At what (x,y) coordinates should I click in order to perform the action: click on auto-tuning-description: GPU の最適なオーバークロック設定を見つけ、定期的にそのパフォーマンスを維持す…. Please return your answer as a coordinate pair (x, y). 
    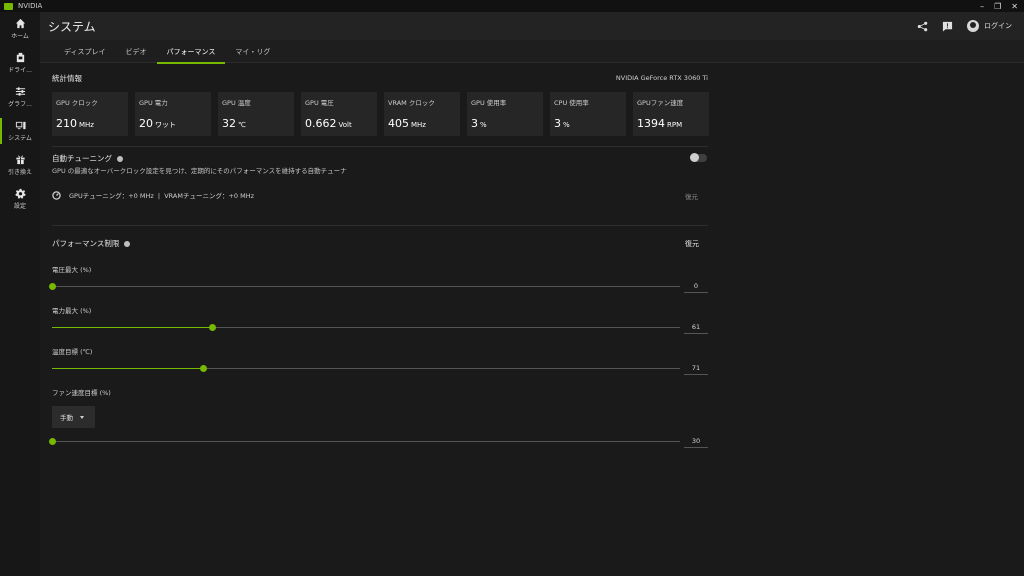
    Looking at the image, I should click on (199, 171).